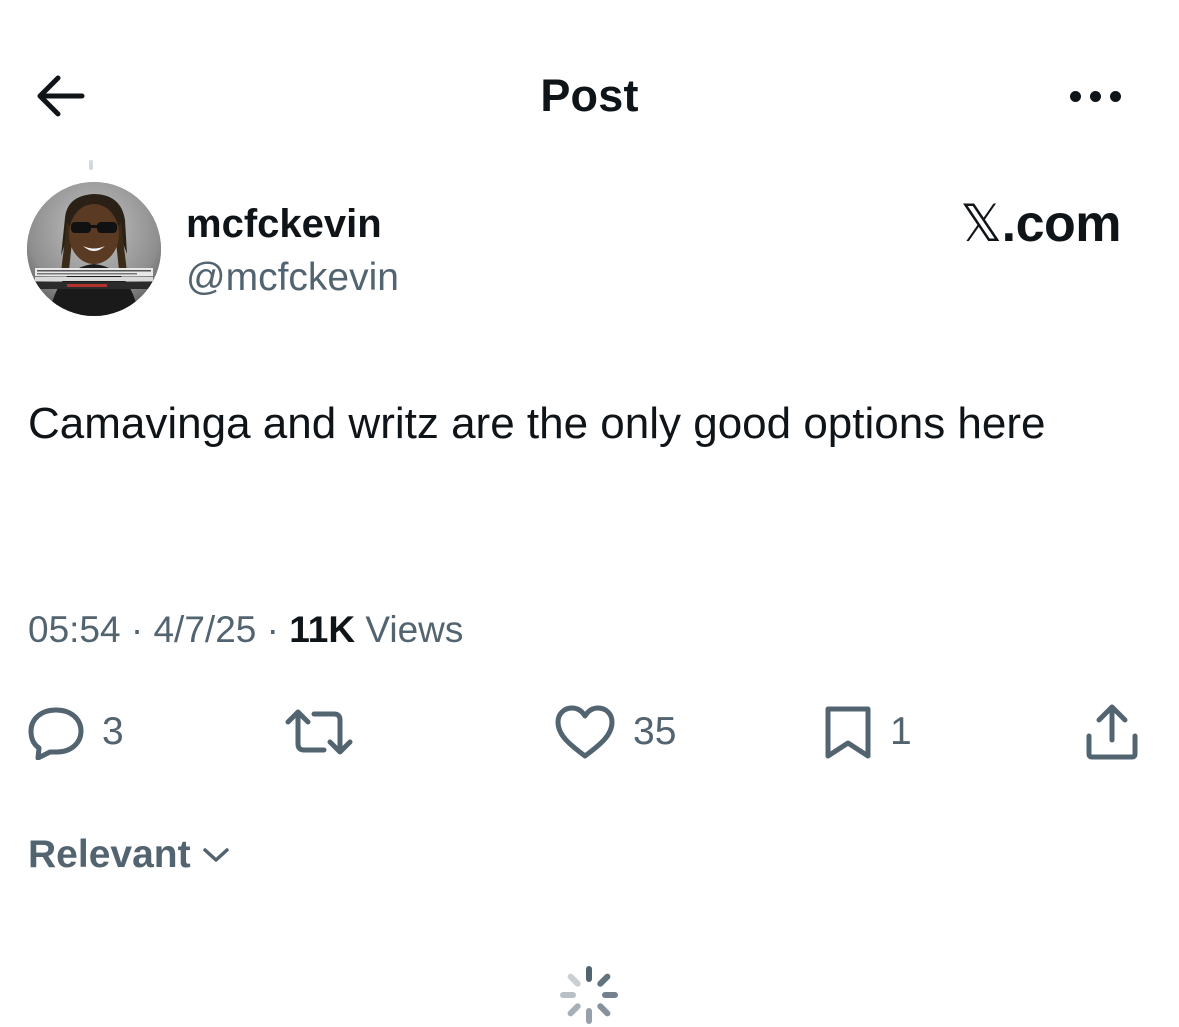  I want to click on repost-button, so click(327, 732).